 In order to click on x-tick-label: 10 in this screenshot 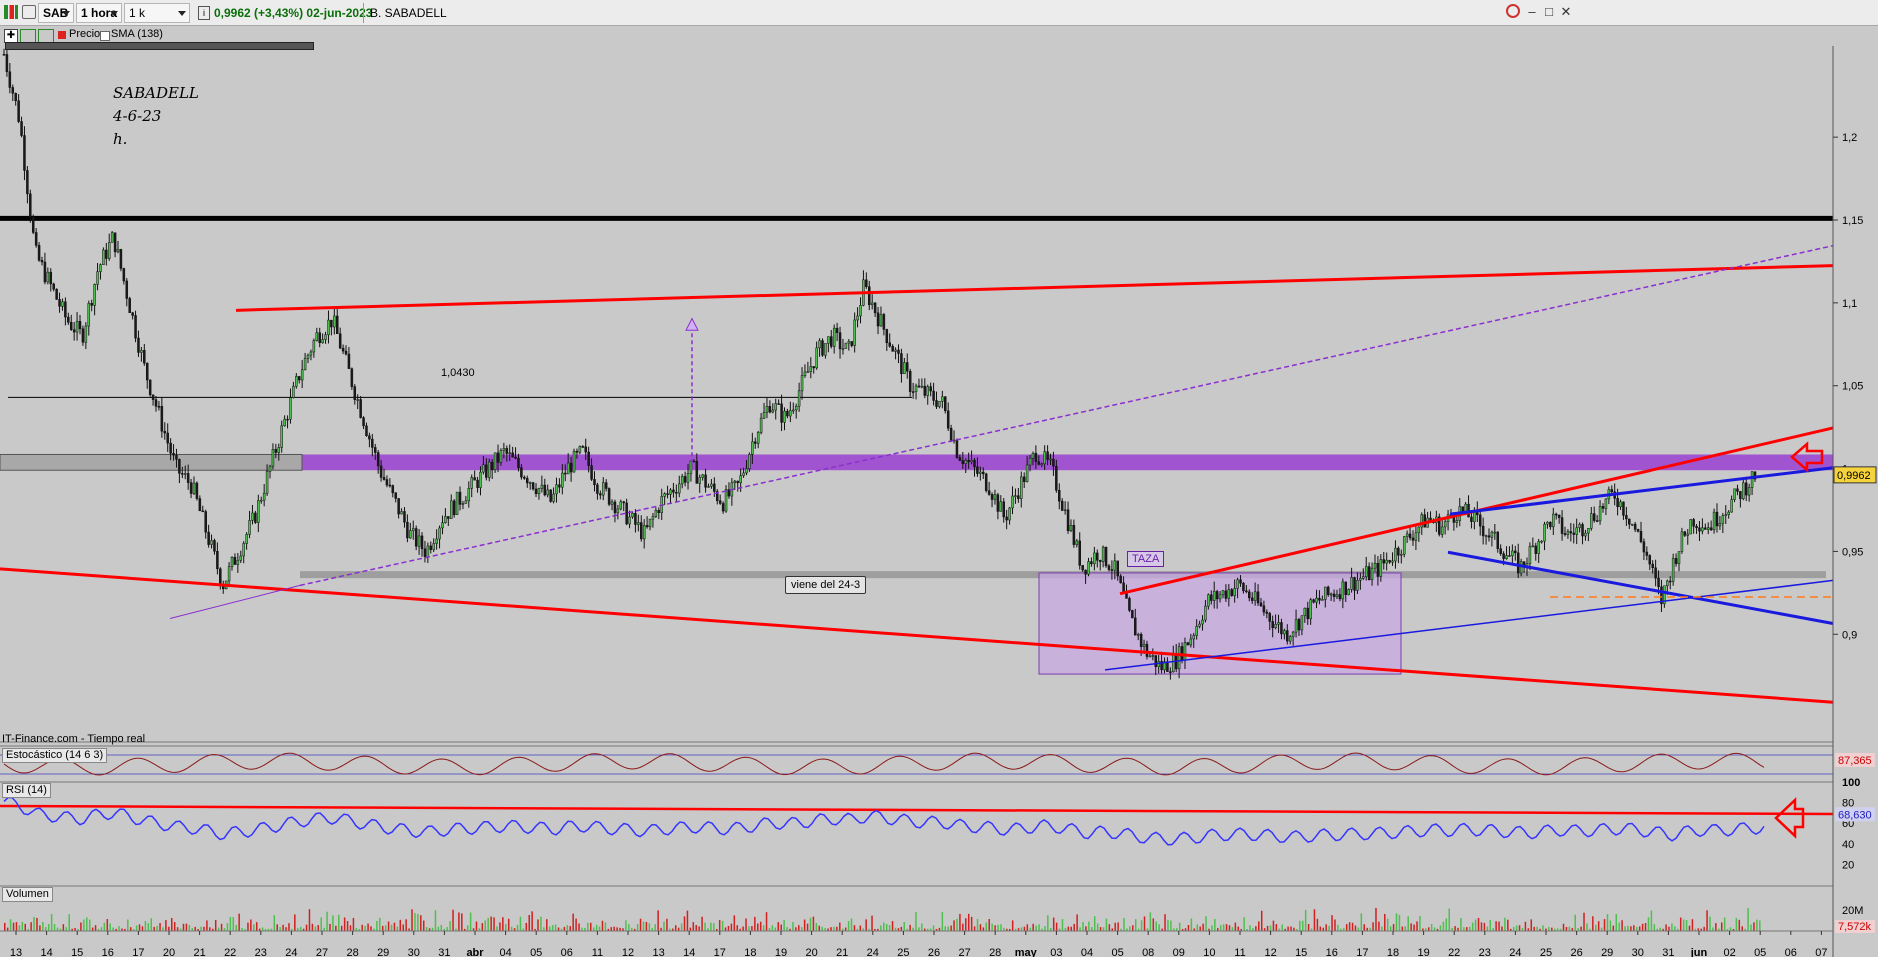, I will do `click(1209, 952)`.